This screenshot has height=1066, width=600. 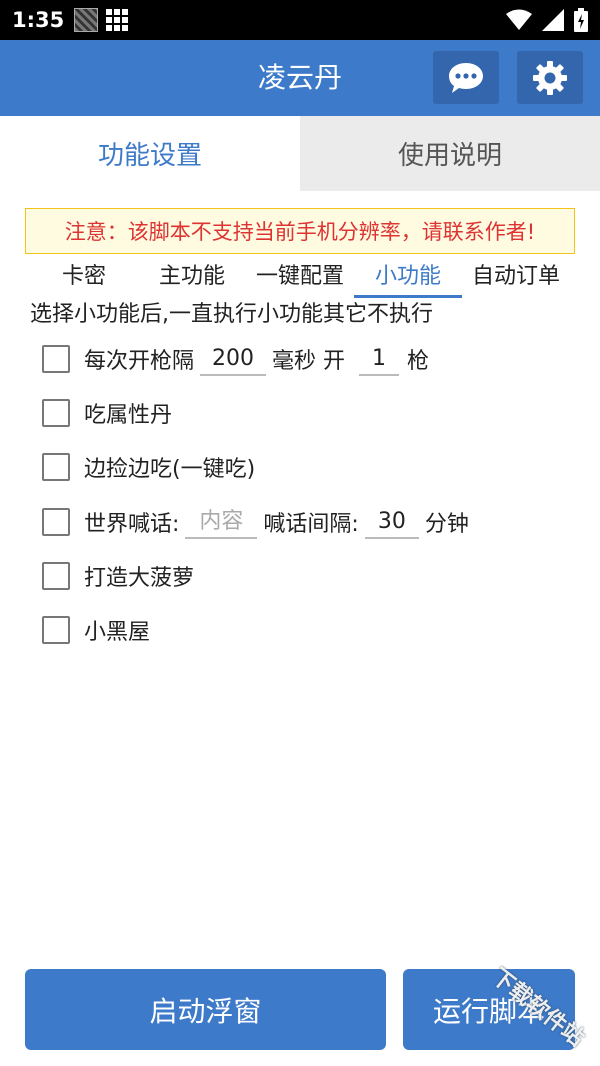 What do you see at coordinates (516, 278) in the screenshot?
I see `subtab-auto-order: 自动订单` at bounding box center [516, 278].